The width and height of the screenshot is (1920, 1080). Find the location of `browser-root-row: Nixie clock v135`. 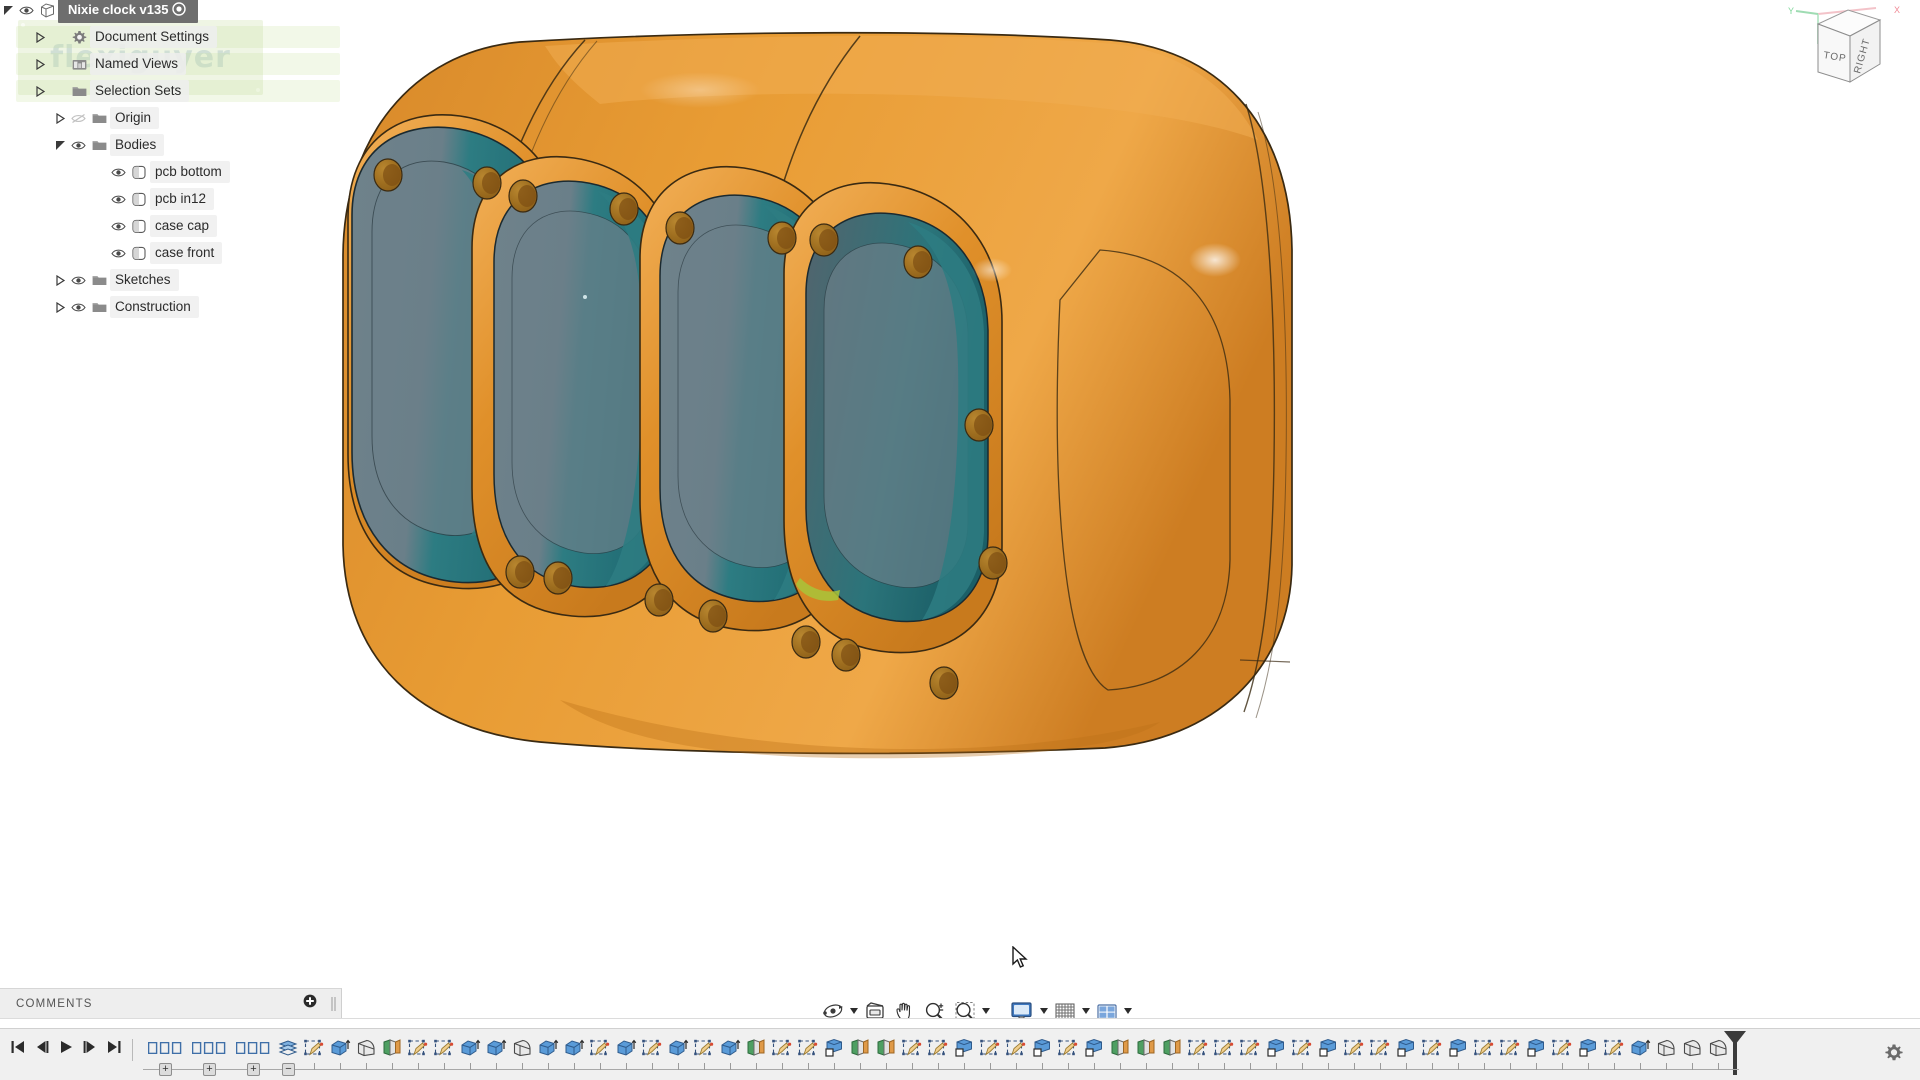

browser-root-row: Nixie clock v135 is located at coordinates (170, 11).